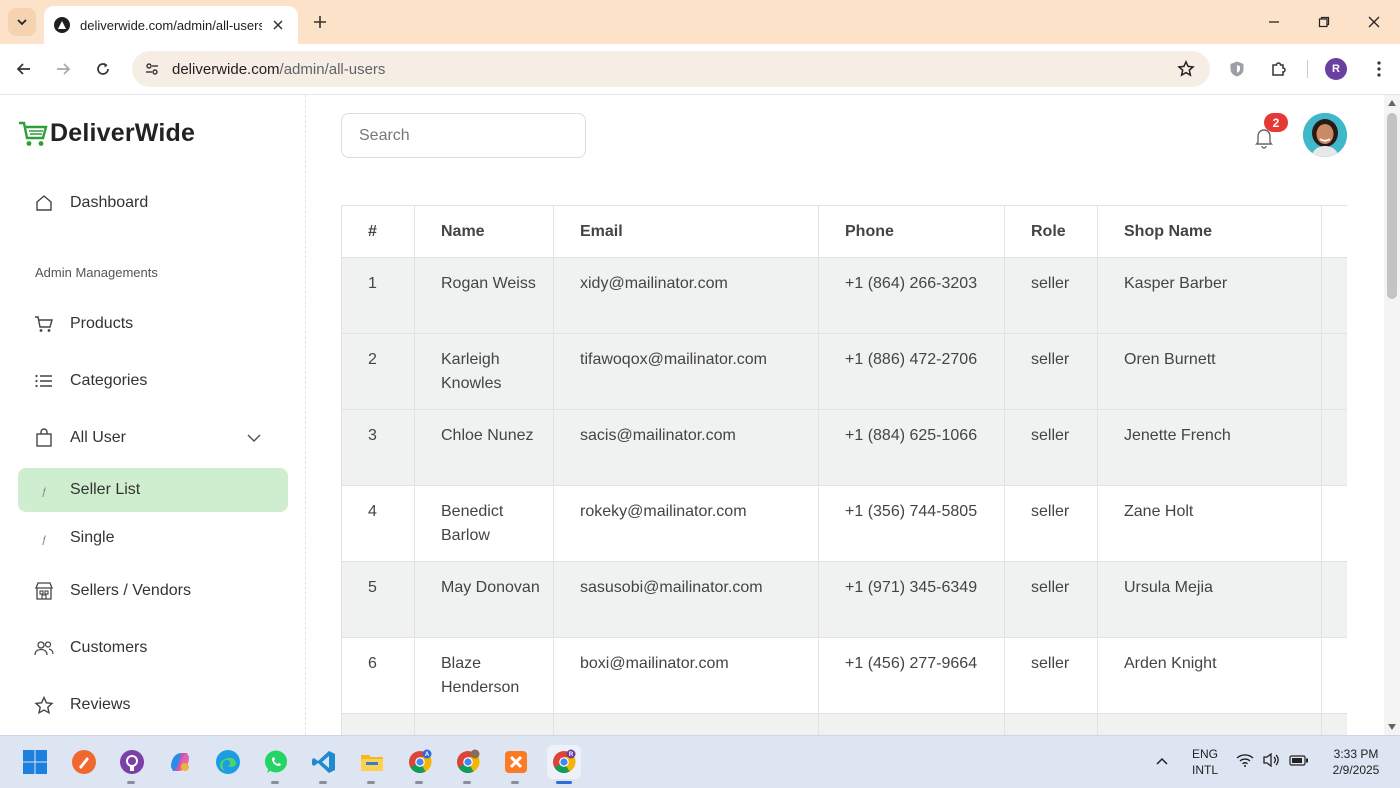 The height and width of the screenshot is (788, 1400). I want to click on cell-shop-name: Ursula Mejia, so click(1209, 599).